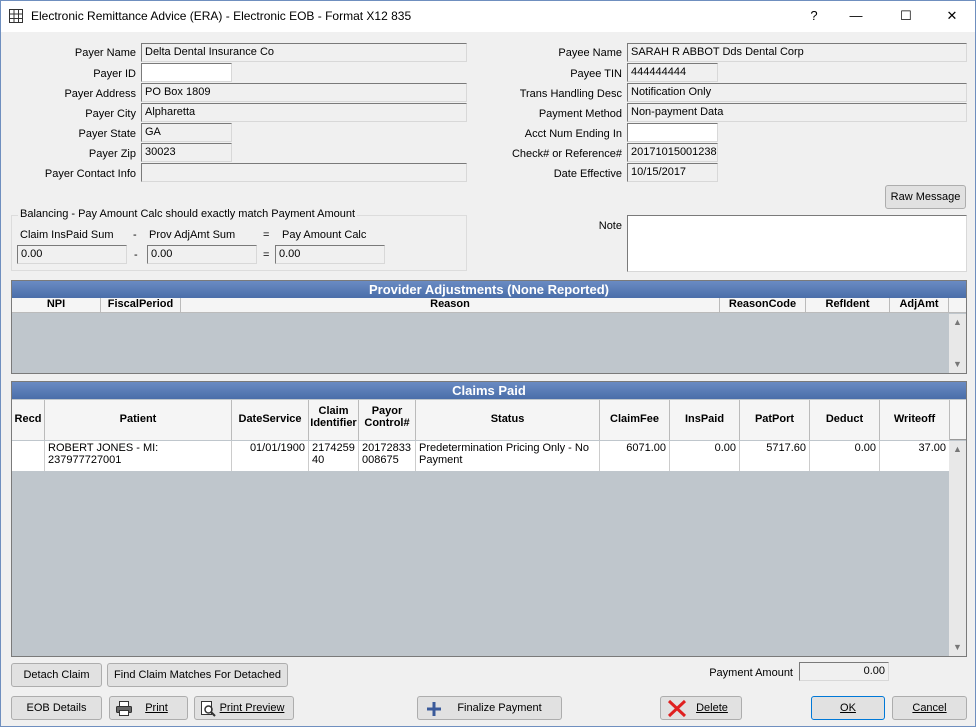 The image size is (976, 727). Describe the element at coordinates (587, 174) in the screenshot. I see `date-effective-label: Date Effective` at that location.